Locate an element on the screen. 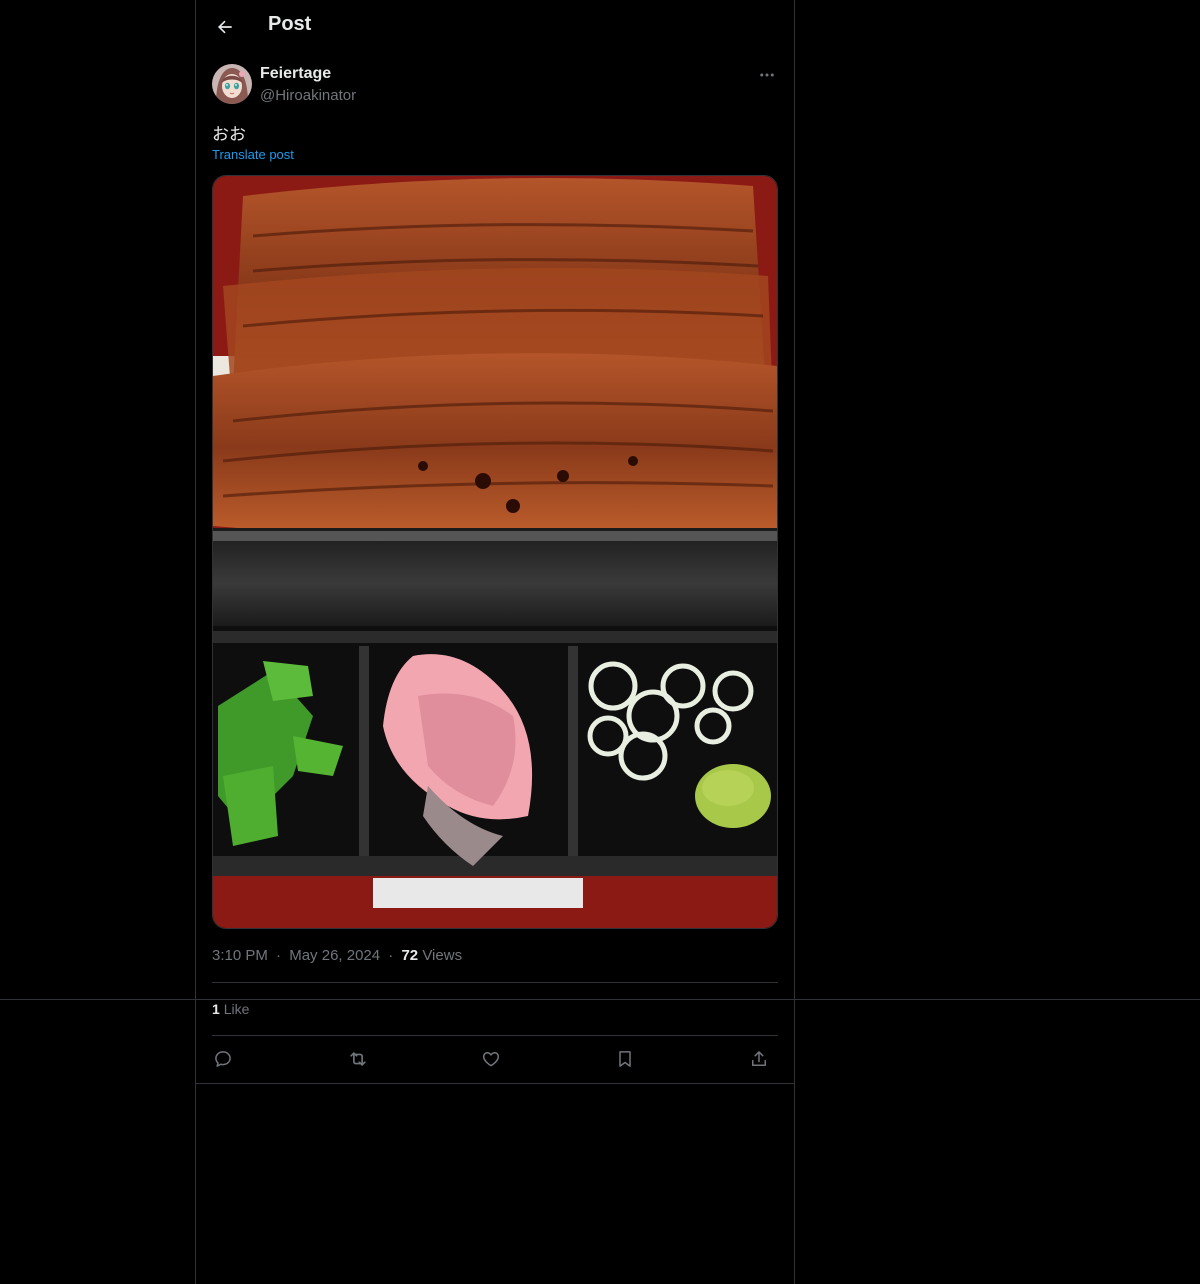 This screenshot has height=1284, width=1200. repost-icon is located at coordinates (358, 1059).